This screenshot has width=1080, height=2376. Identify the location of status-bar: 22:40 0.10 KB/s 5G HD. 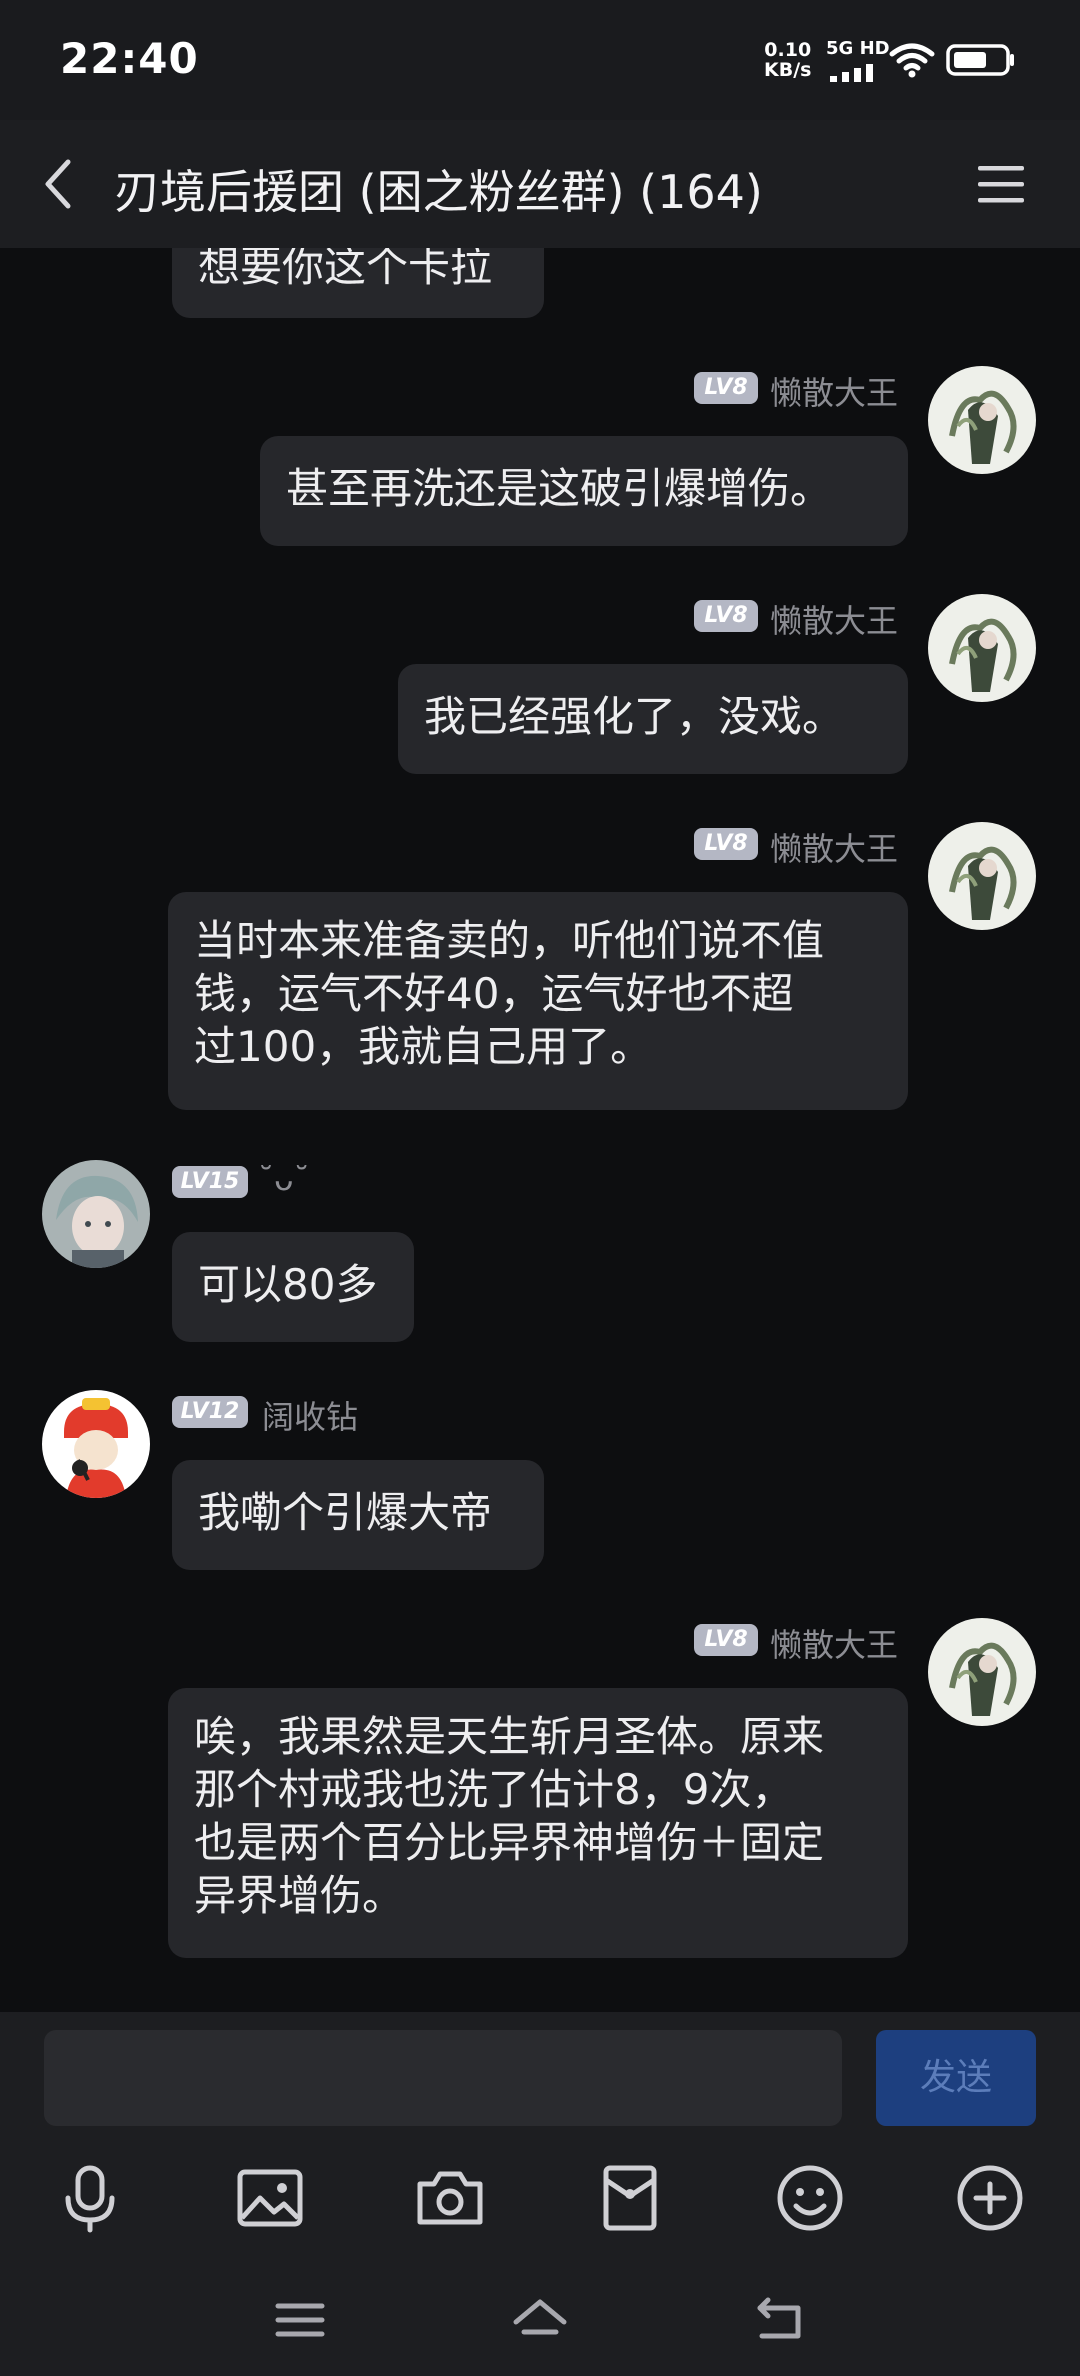
(540, 60).